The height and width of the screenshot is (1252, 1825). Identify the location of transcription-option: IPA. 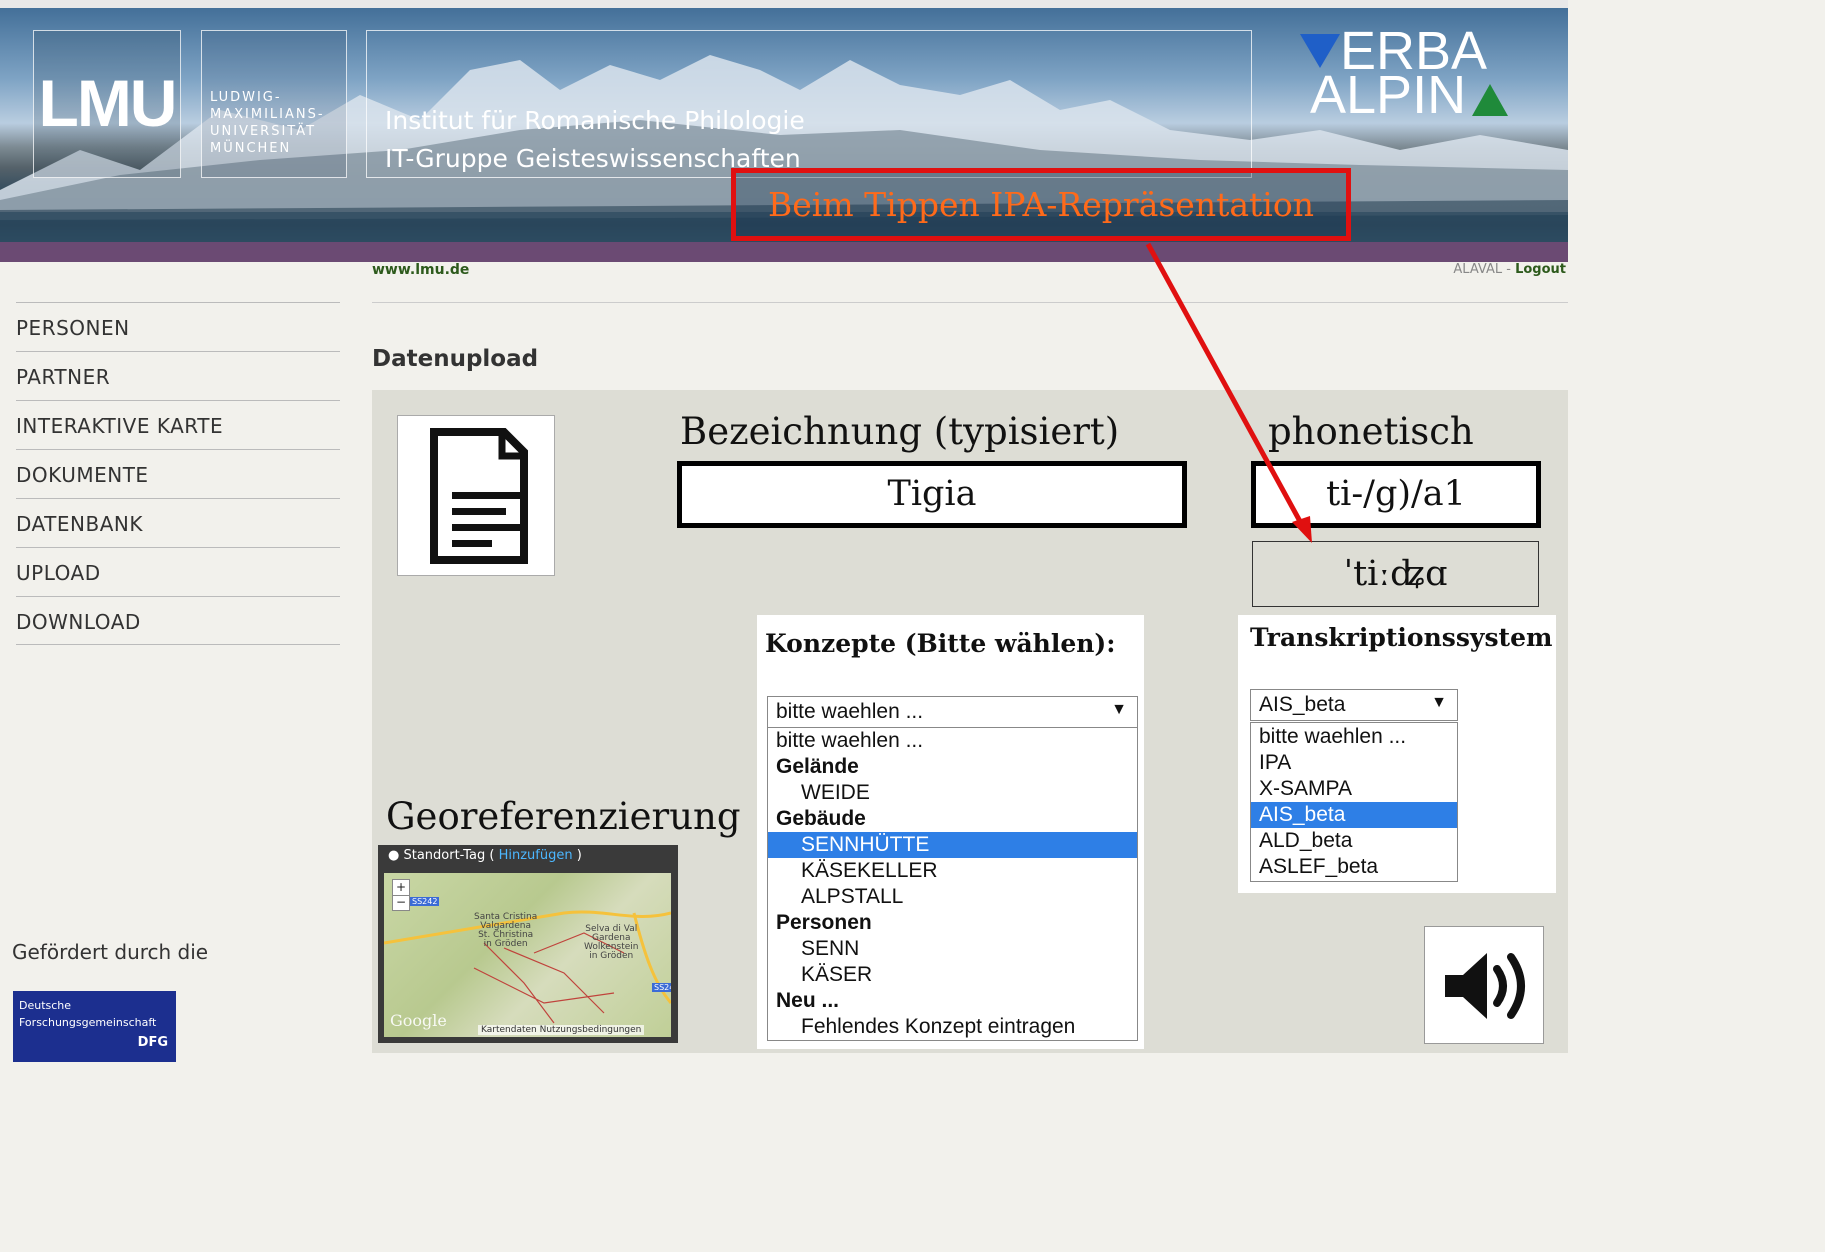
(1354, 763).